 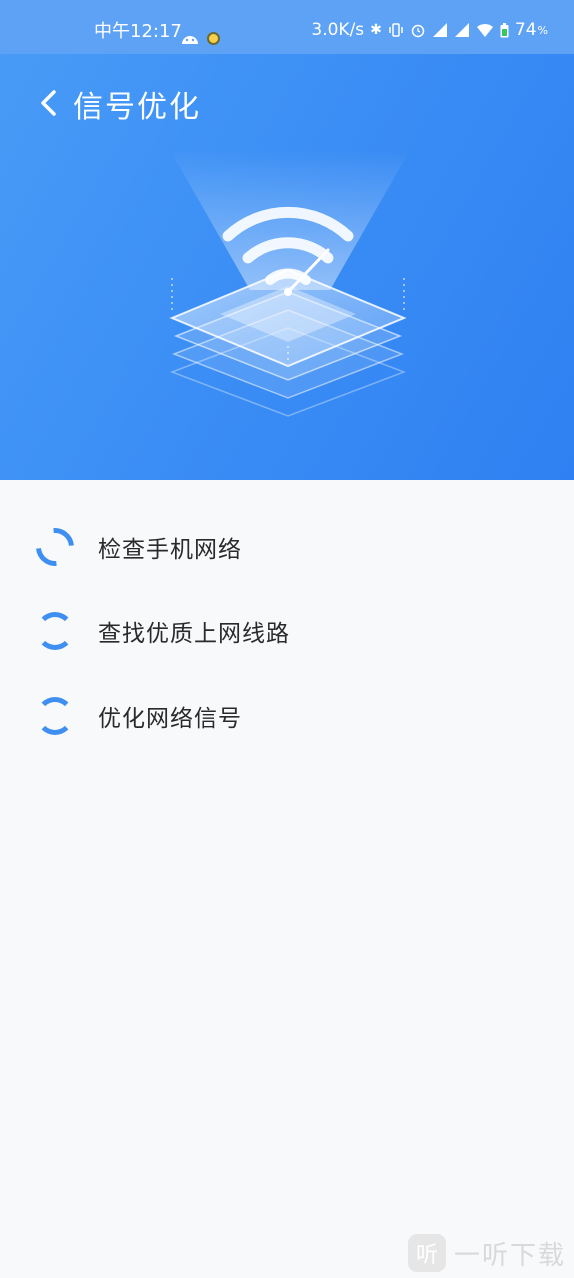 I want to click on page-title: 信号优化, so click(x=137, y=107).